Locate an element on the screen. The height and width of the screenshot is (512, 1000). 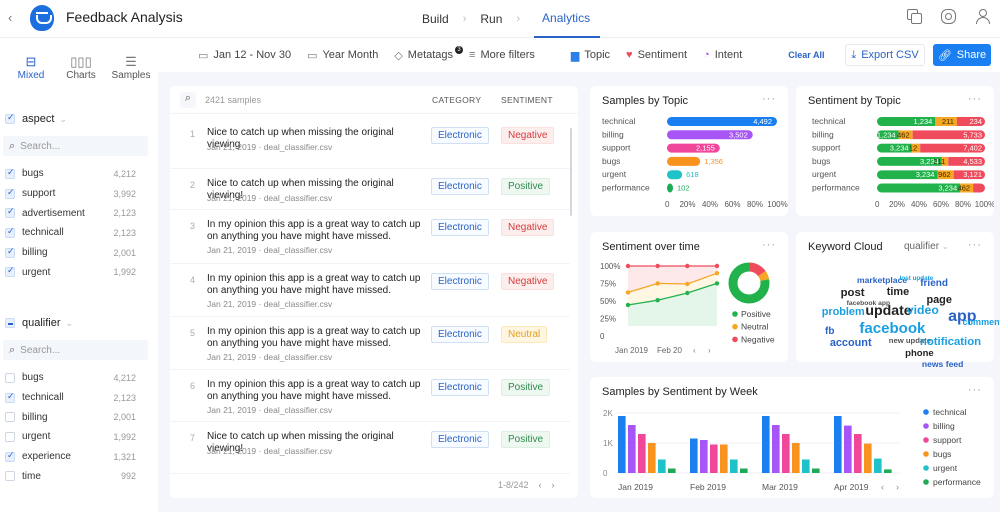
keyword: fb is located at coordinates (829, 331).